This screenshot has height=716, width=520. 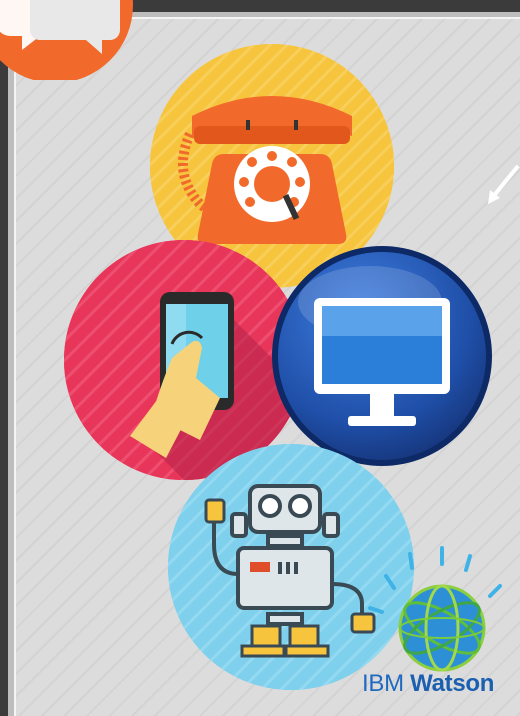 What do you see at coordinates (504, 184) in the screenshot?
I see `arrow-icon` at bounding box center [504, 184].